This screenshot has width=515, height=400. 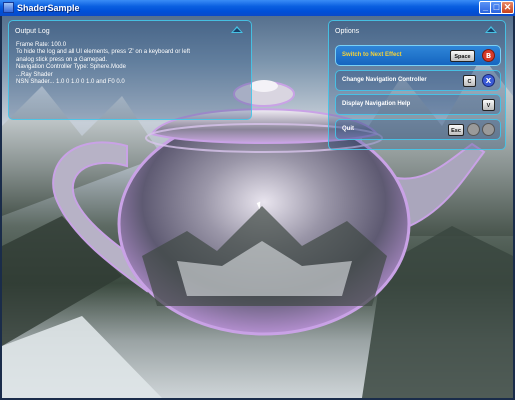 What do you see at coordinates (488, 80) in the screenshot?
I see `gamepad-x-button-icon: X` at bounding box center [488, 80].